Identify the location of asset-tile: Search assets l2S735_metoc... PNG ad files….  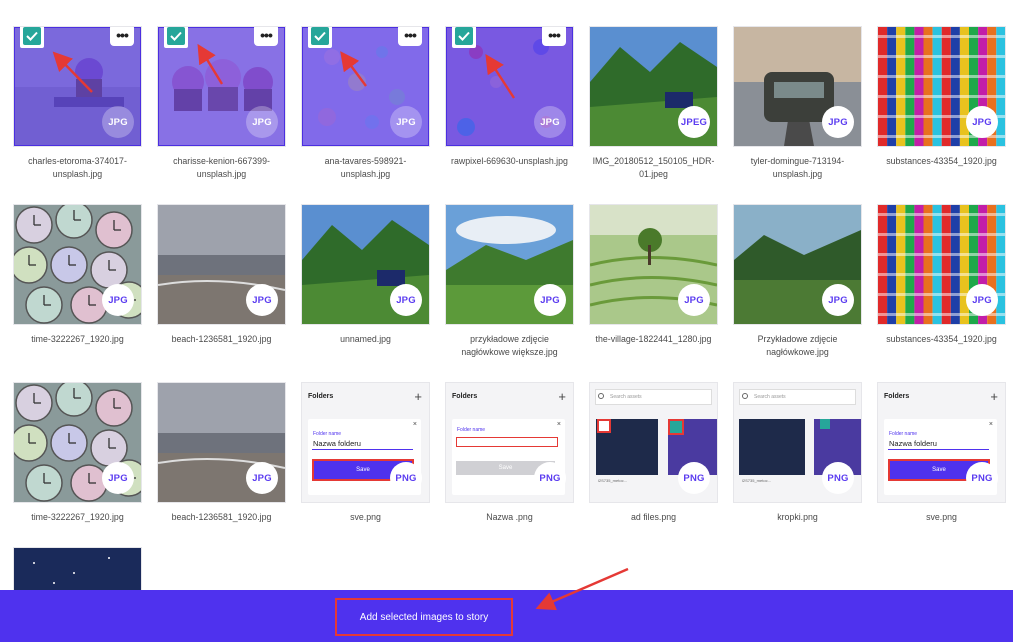
(653, 453).